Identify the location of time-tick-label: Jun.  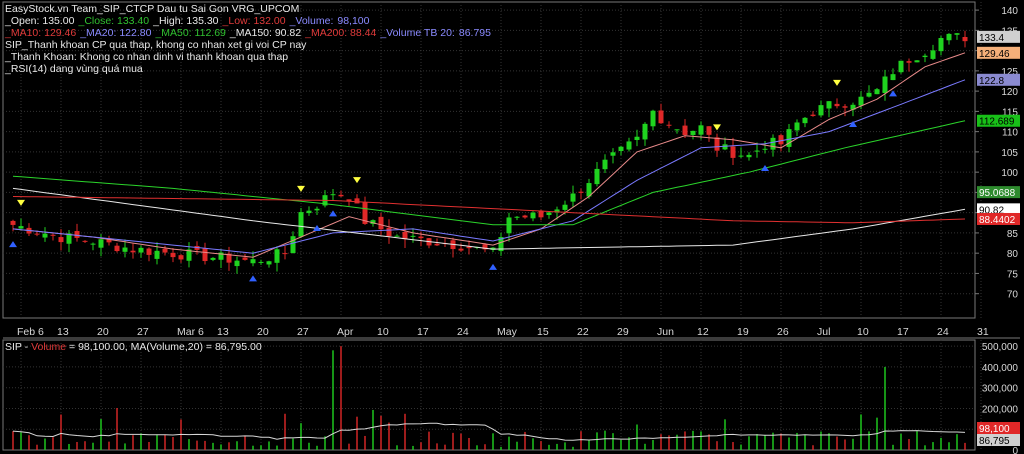
(665, 332).